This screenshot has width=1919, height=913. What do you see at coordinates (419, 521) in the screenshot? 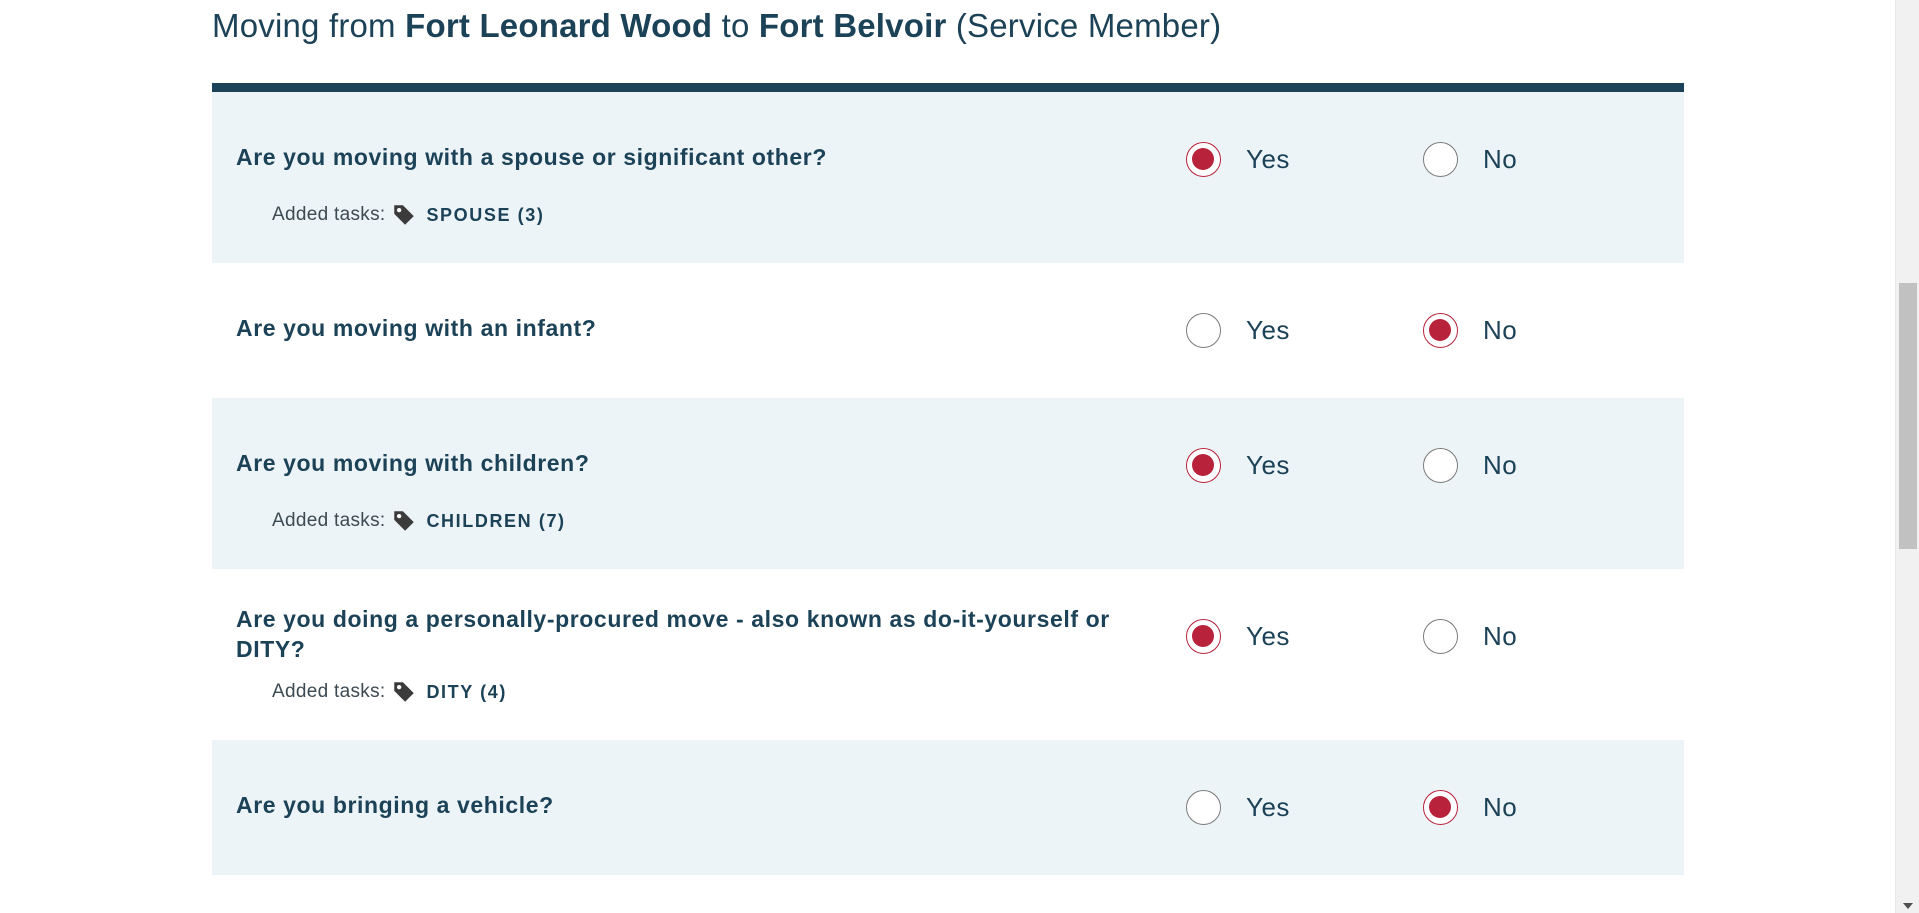
I see `added-tasks: Added tasks: CHILDREN (7)` at bounding box center [419, 521].